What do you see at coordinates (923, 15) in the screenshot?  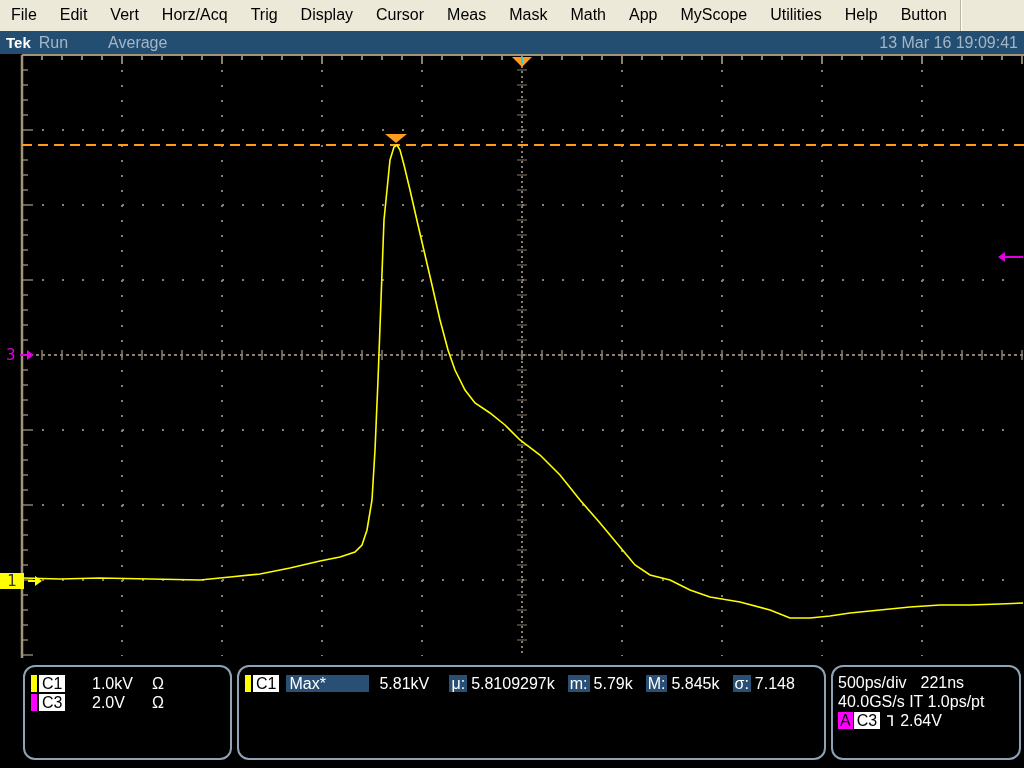 I see `menu-item: Button` at bounding box center [923, 15].